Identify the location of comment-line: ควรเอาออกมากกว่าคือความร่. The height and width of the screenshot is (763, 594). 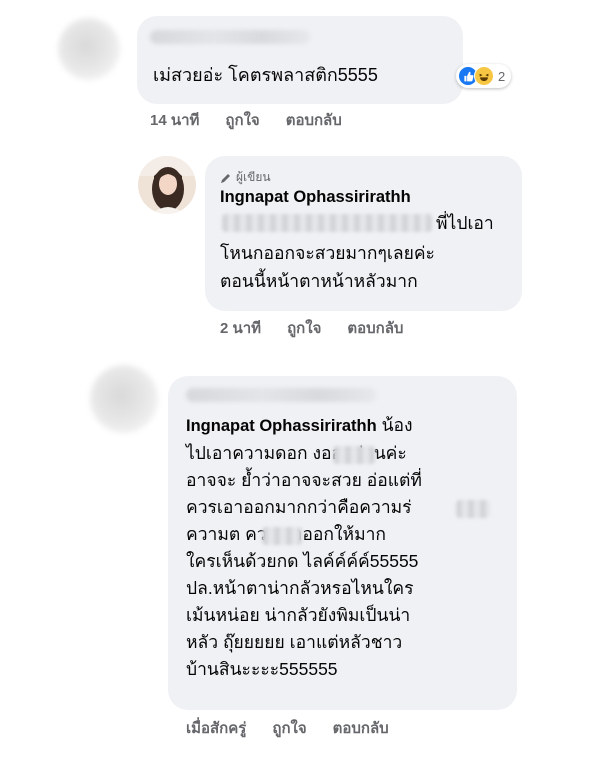
(299, 507).